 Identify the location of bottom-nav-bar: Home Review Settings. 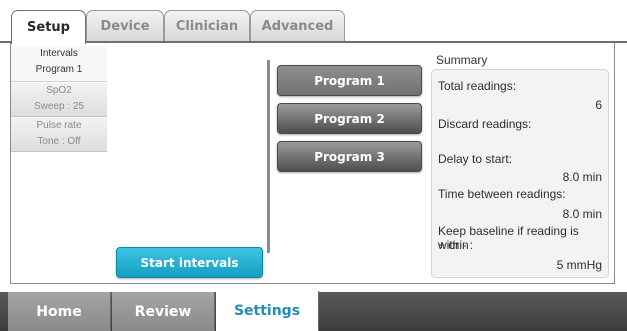
(313, 311).